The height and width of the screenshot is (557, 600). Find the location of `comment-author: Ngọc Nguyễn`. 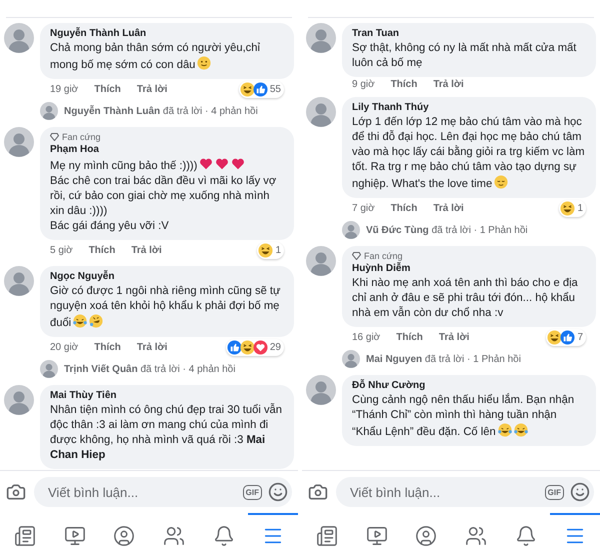

comment-author: Ngọc Nguyễn is located at coordinates (167, 276).